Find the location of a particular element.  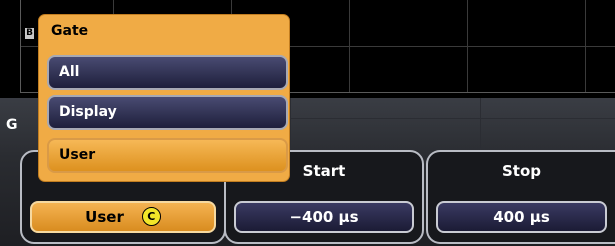

c-circle-icon: C is located at coordinates (151, 216).